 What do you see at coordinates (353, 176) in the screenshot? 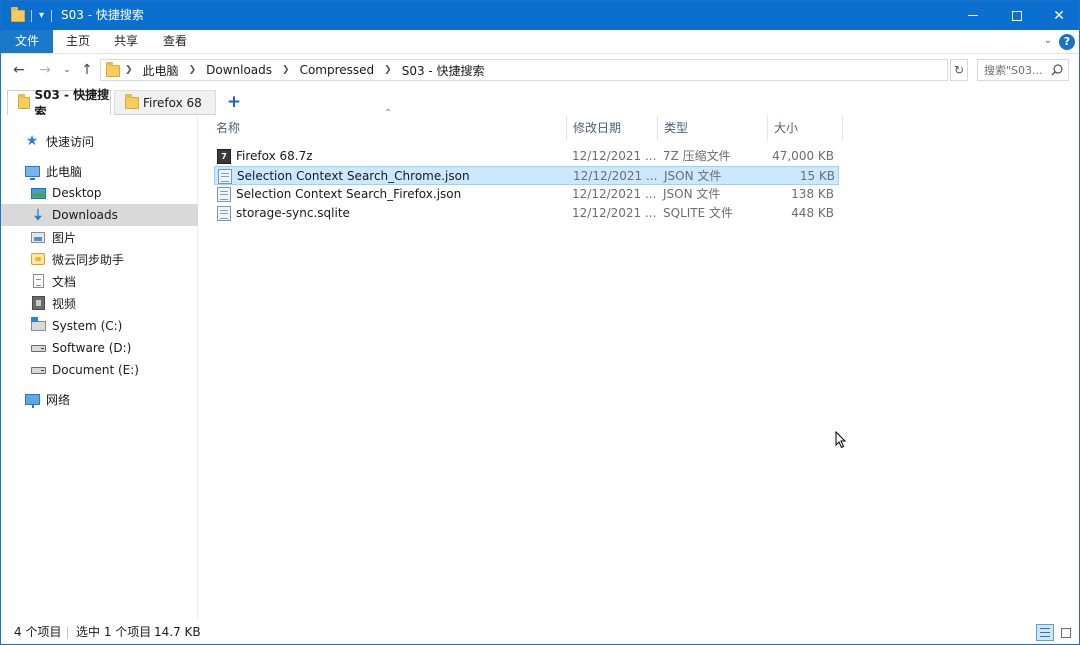
I see `file-name: Selection Context Search_Chrome.json` at bounding box center [353, 176].